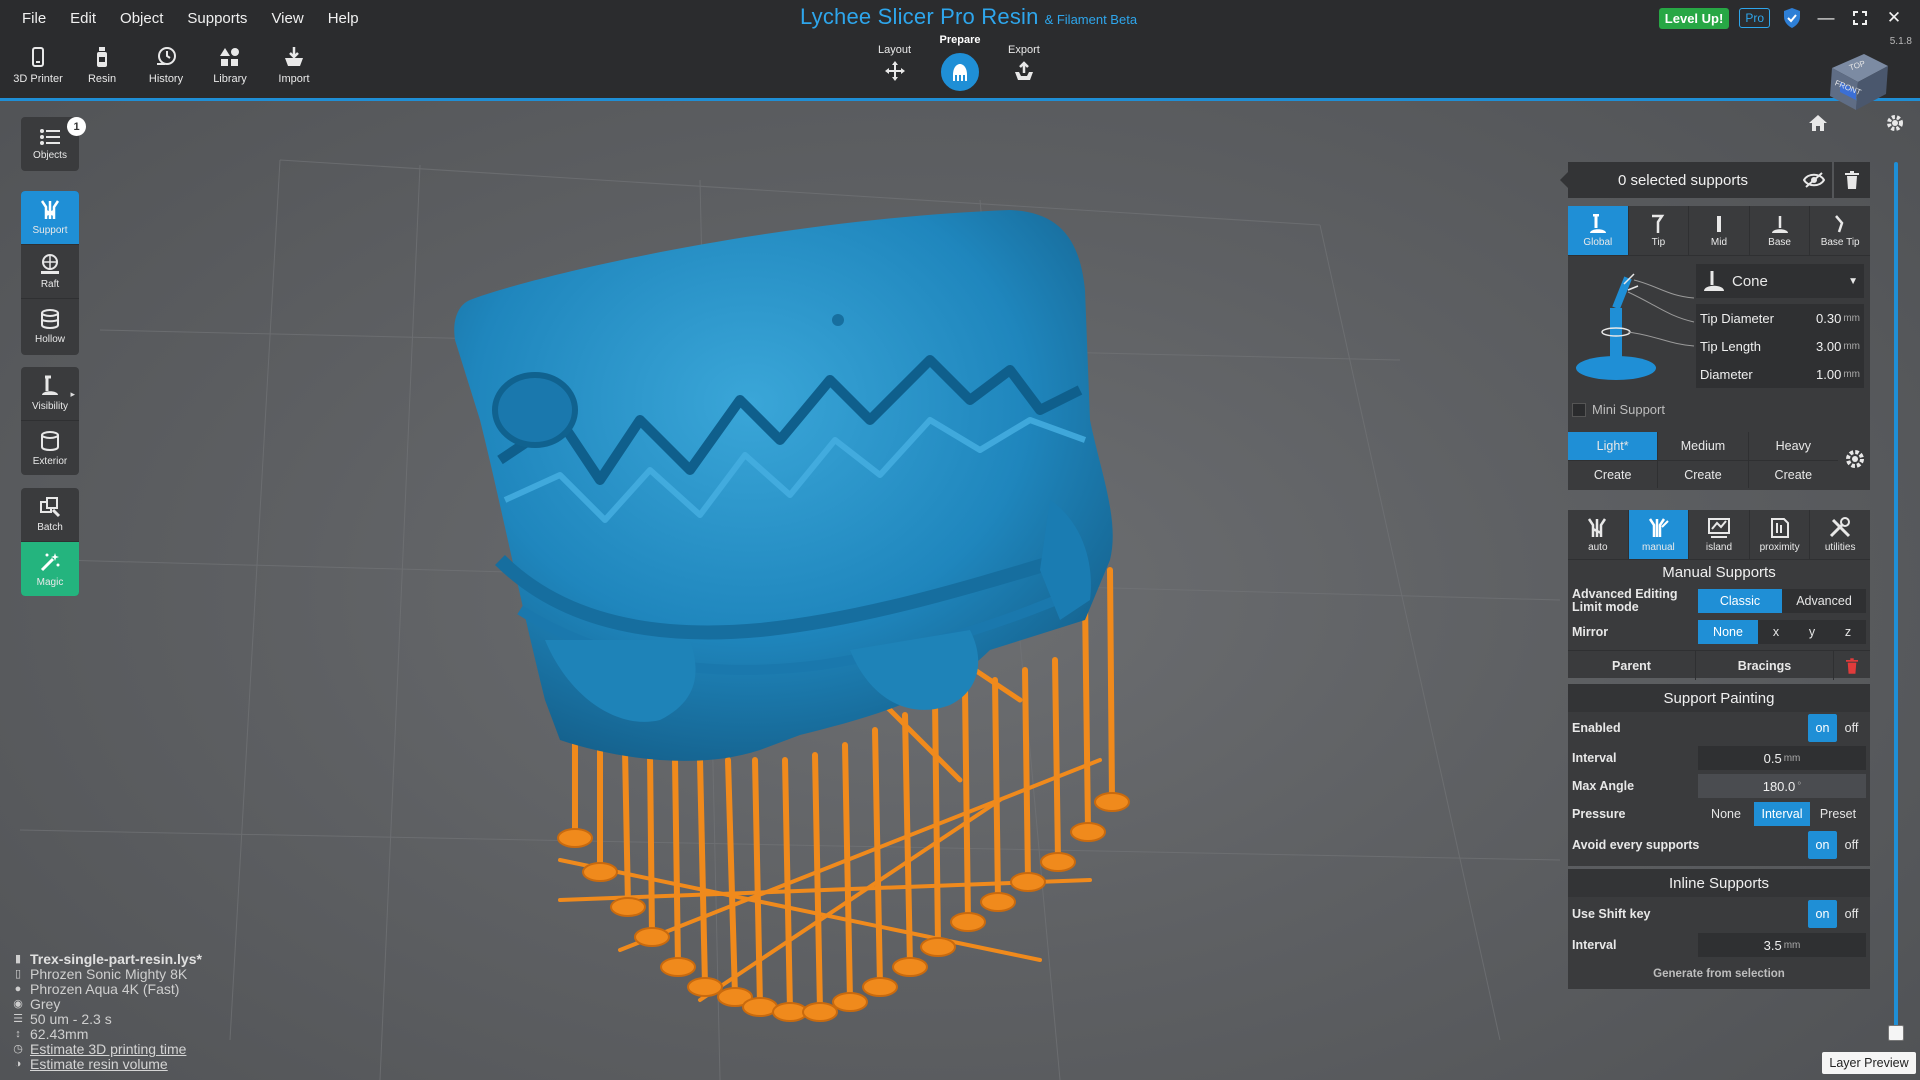 The width and height of the screenshot is (1920, 1080). Describe the element at coordinates (1857, 83) in the screenshot. I see `view-cube: TOP FRONT` at that location.